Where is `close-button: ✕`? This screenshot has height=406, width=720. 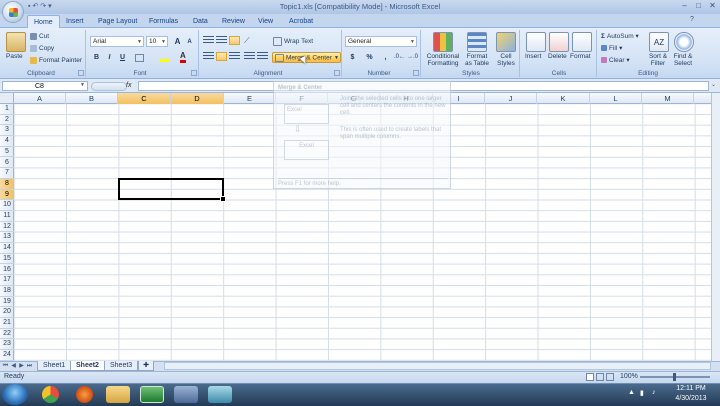
close-button: ✕ is located at coordinates (712, 6).